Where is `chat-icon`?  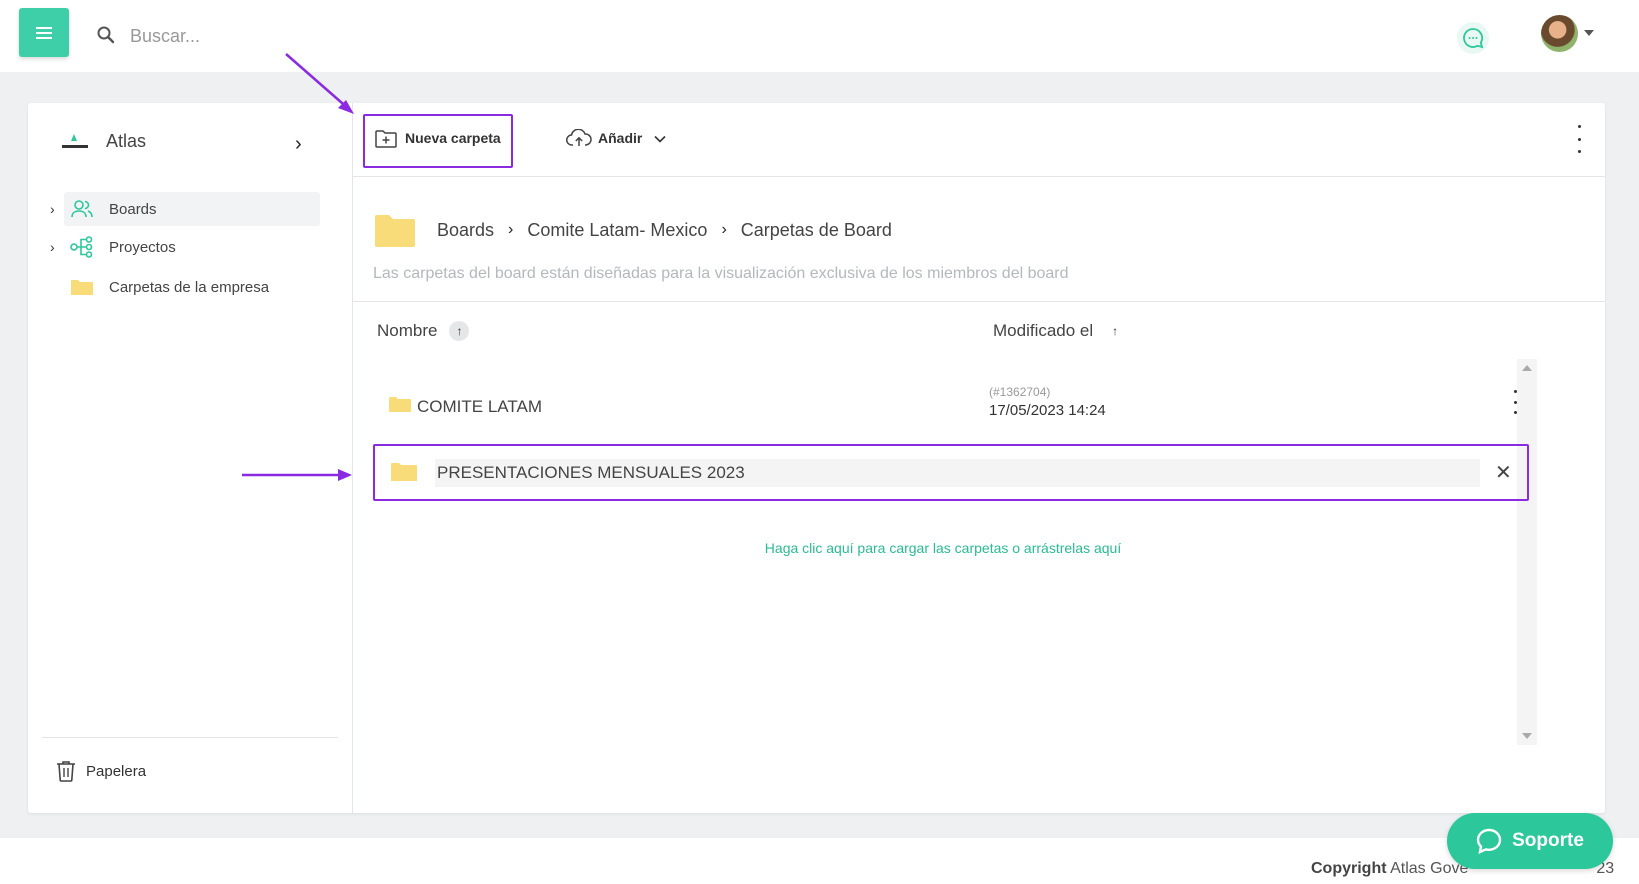 chat-icon is located at coordinates (1473, 38).